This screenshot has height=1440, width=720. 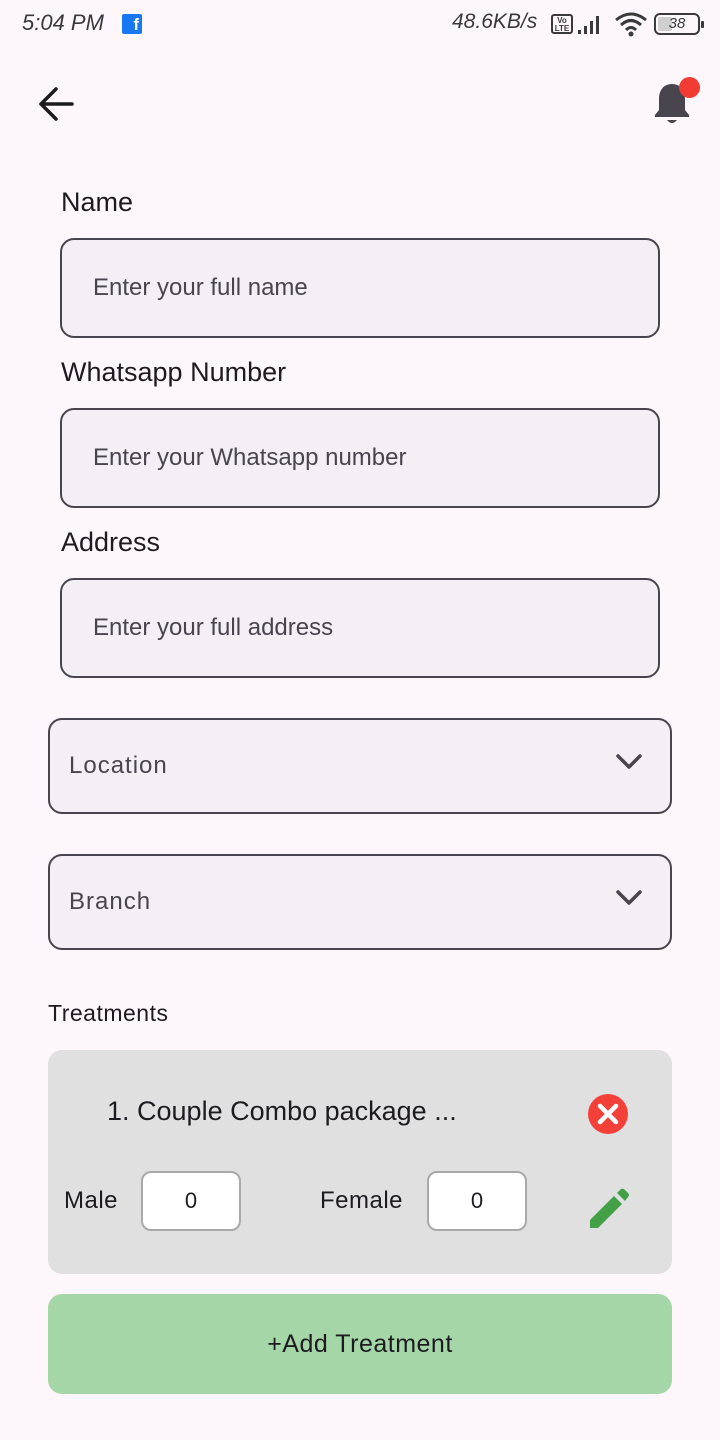 I want to click on battery-level: 38, so click(x=677, y=23).